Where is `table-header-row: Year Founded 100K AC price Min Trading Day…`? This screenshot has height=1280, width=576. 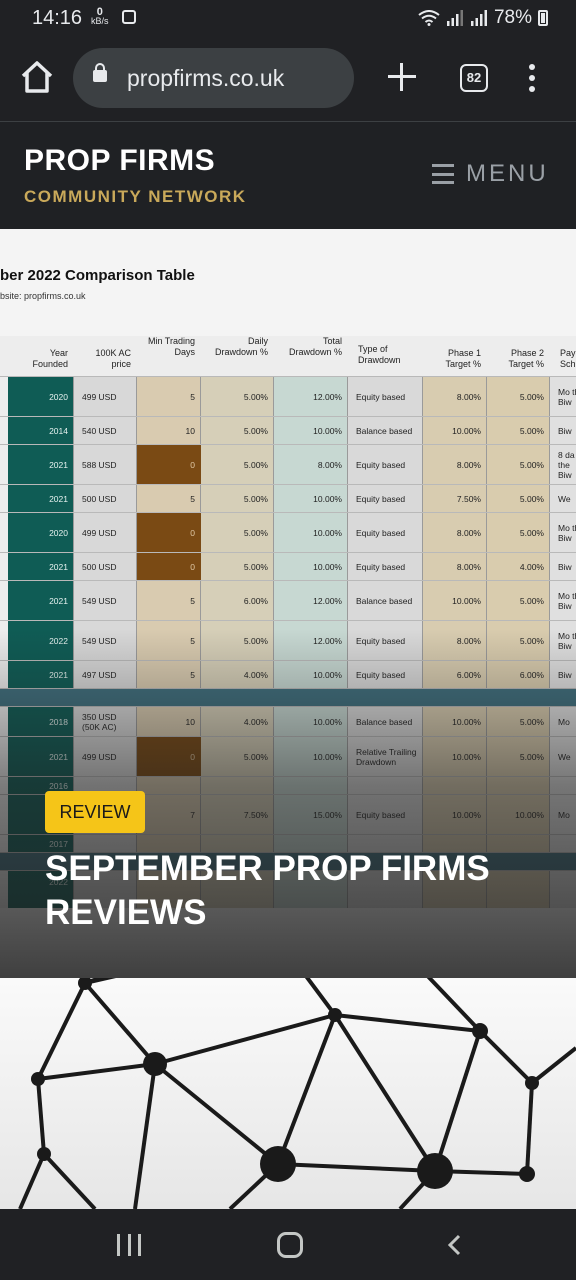 table-header-row: Year Founded 100K AC price Min Trading Day… is located at coordinates (288, 356).